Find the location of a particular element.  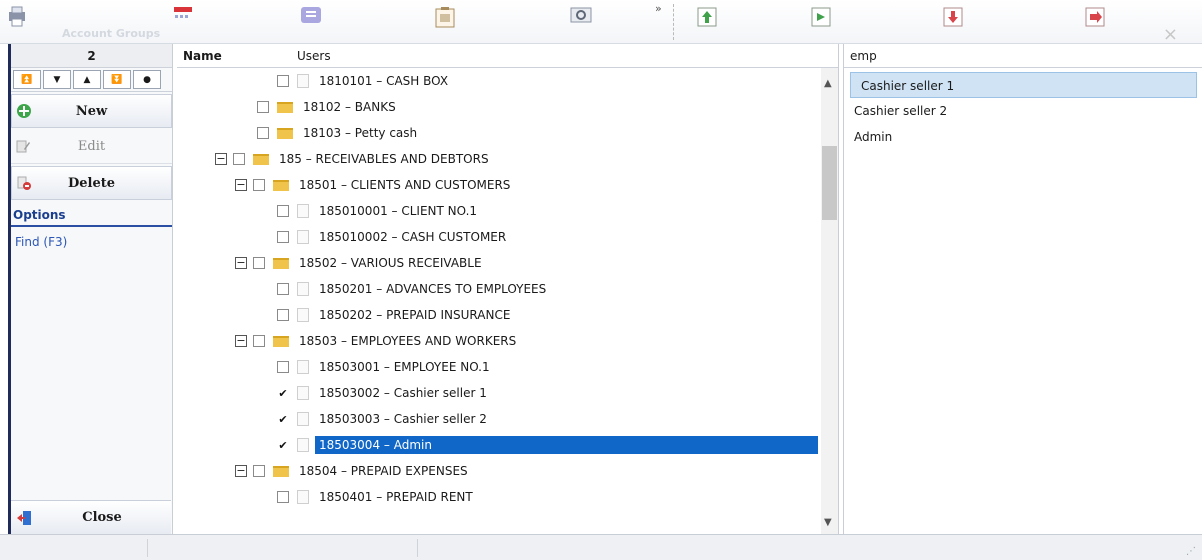

tree-account-node: 1850401 – PREPAID RENT is located at coordinates (377, 497).